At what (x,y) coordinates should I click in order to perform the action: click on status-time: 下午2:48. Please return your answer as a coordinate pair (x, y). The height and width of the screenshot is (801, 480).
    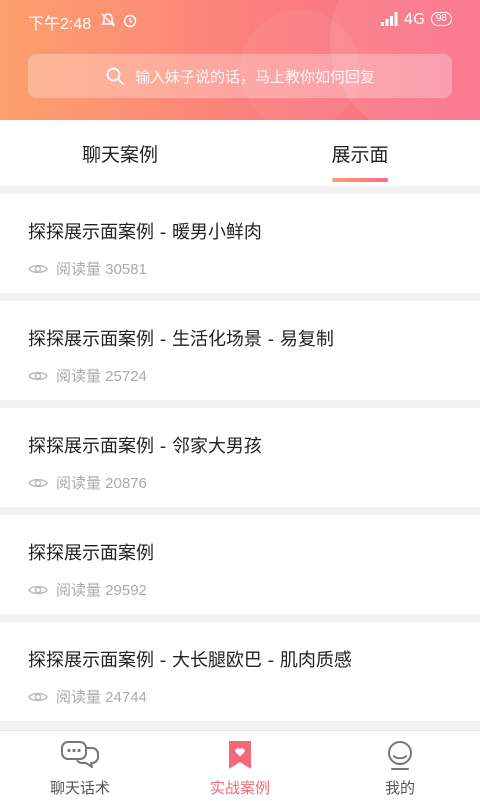
    Looking at the image, I should click on (60, 24).